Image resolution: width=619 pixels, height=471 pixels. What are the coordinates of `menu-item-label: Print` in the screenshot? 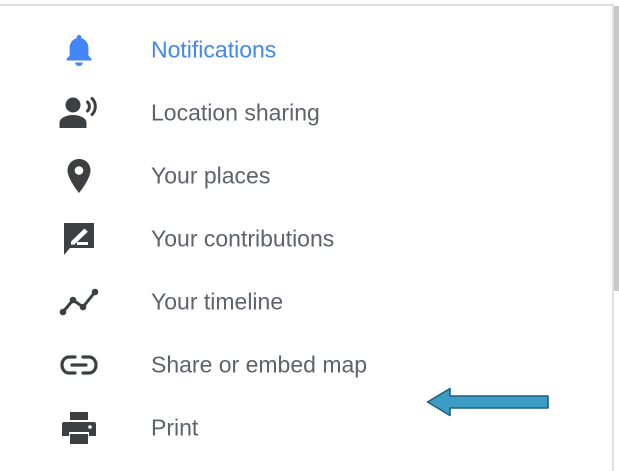 It's located at (175, 427).